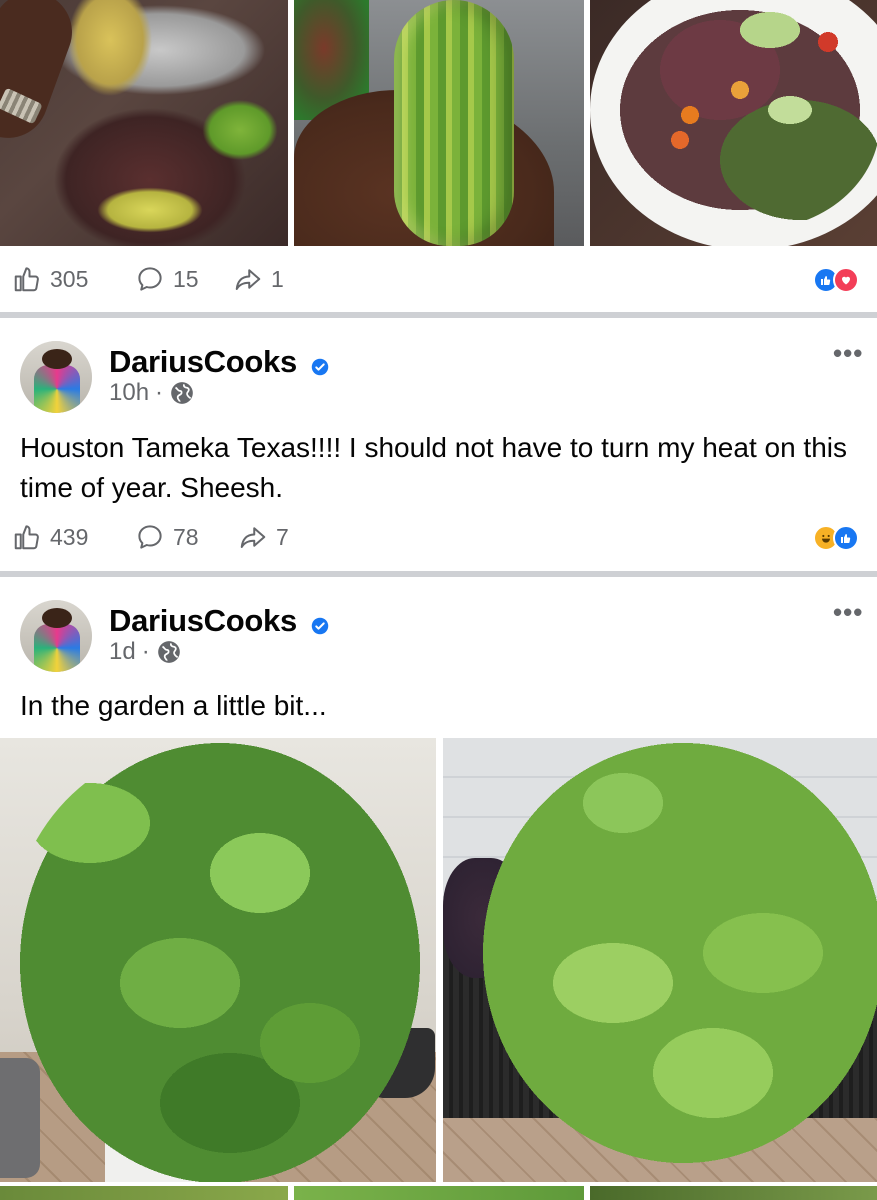 The image size is (877, 1200). Describe the element at coordinates (186, 536) in the screenshot. I see `comment-count: 78` at that location.